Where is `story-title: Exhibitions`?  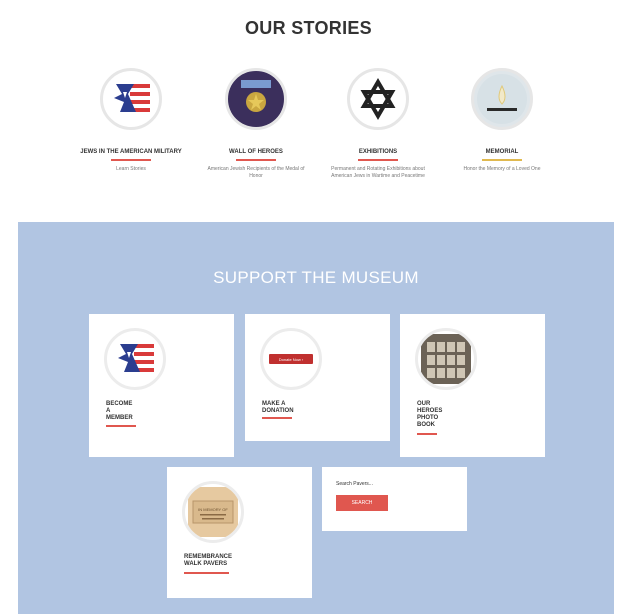 story-title: Exhibitions is located at coordinates (378, 152).